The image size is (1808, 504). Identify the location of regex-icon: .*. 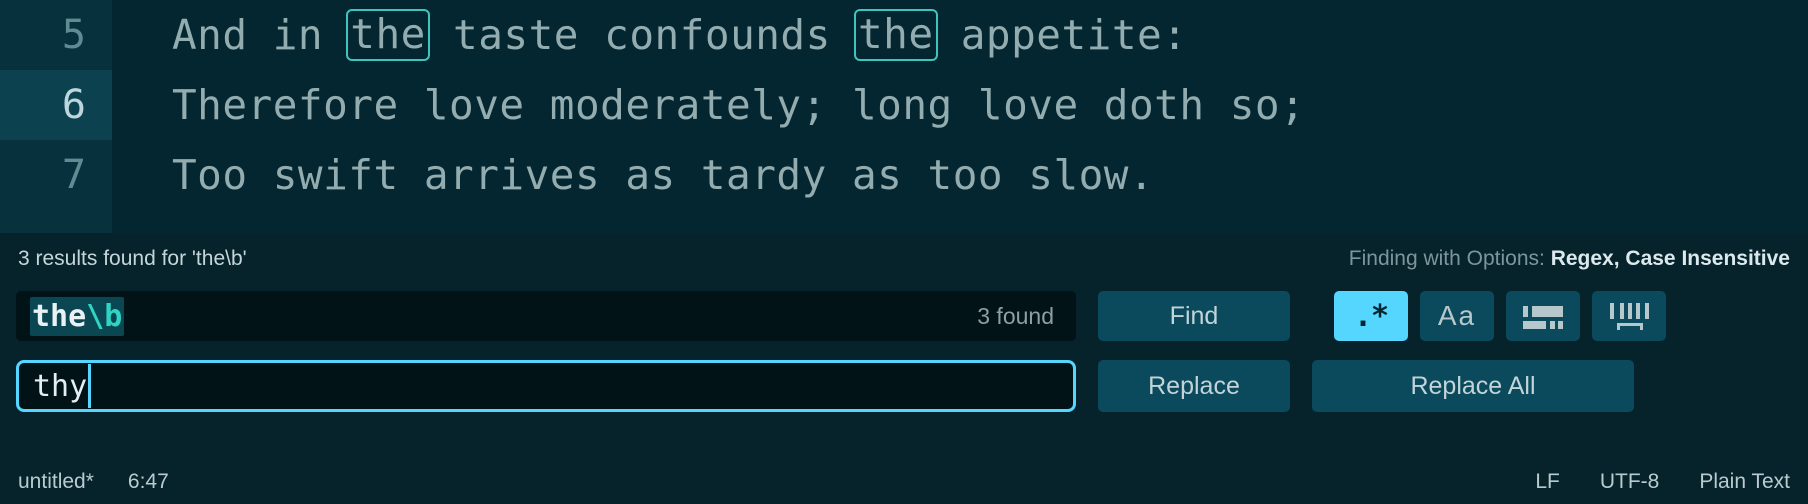
(1371, 316).